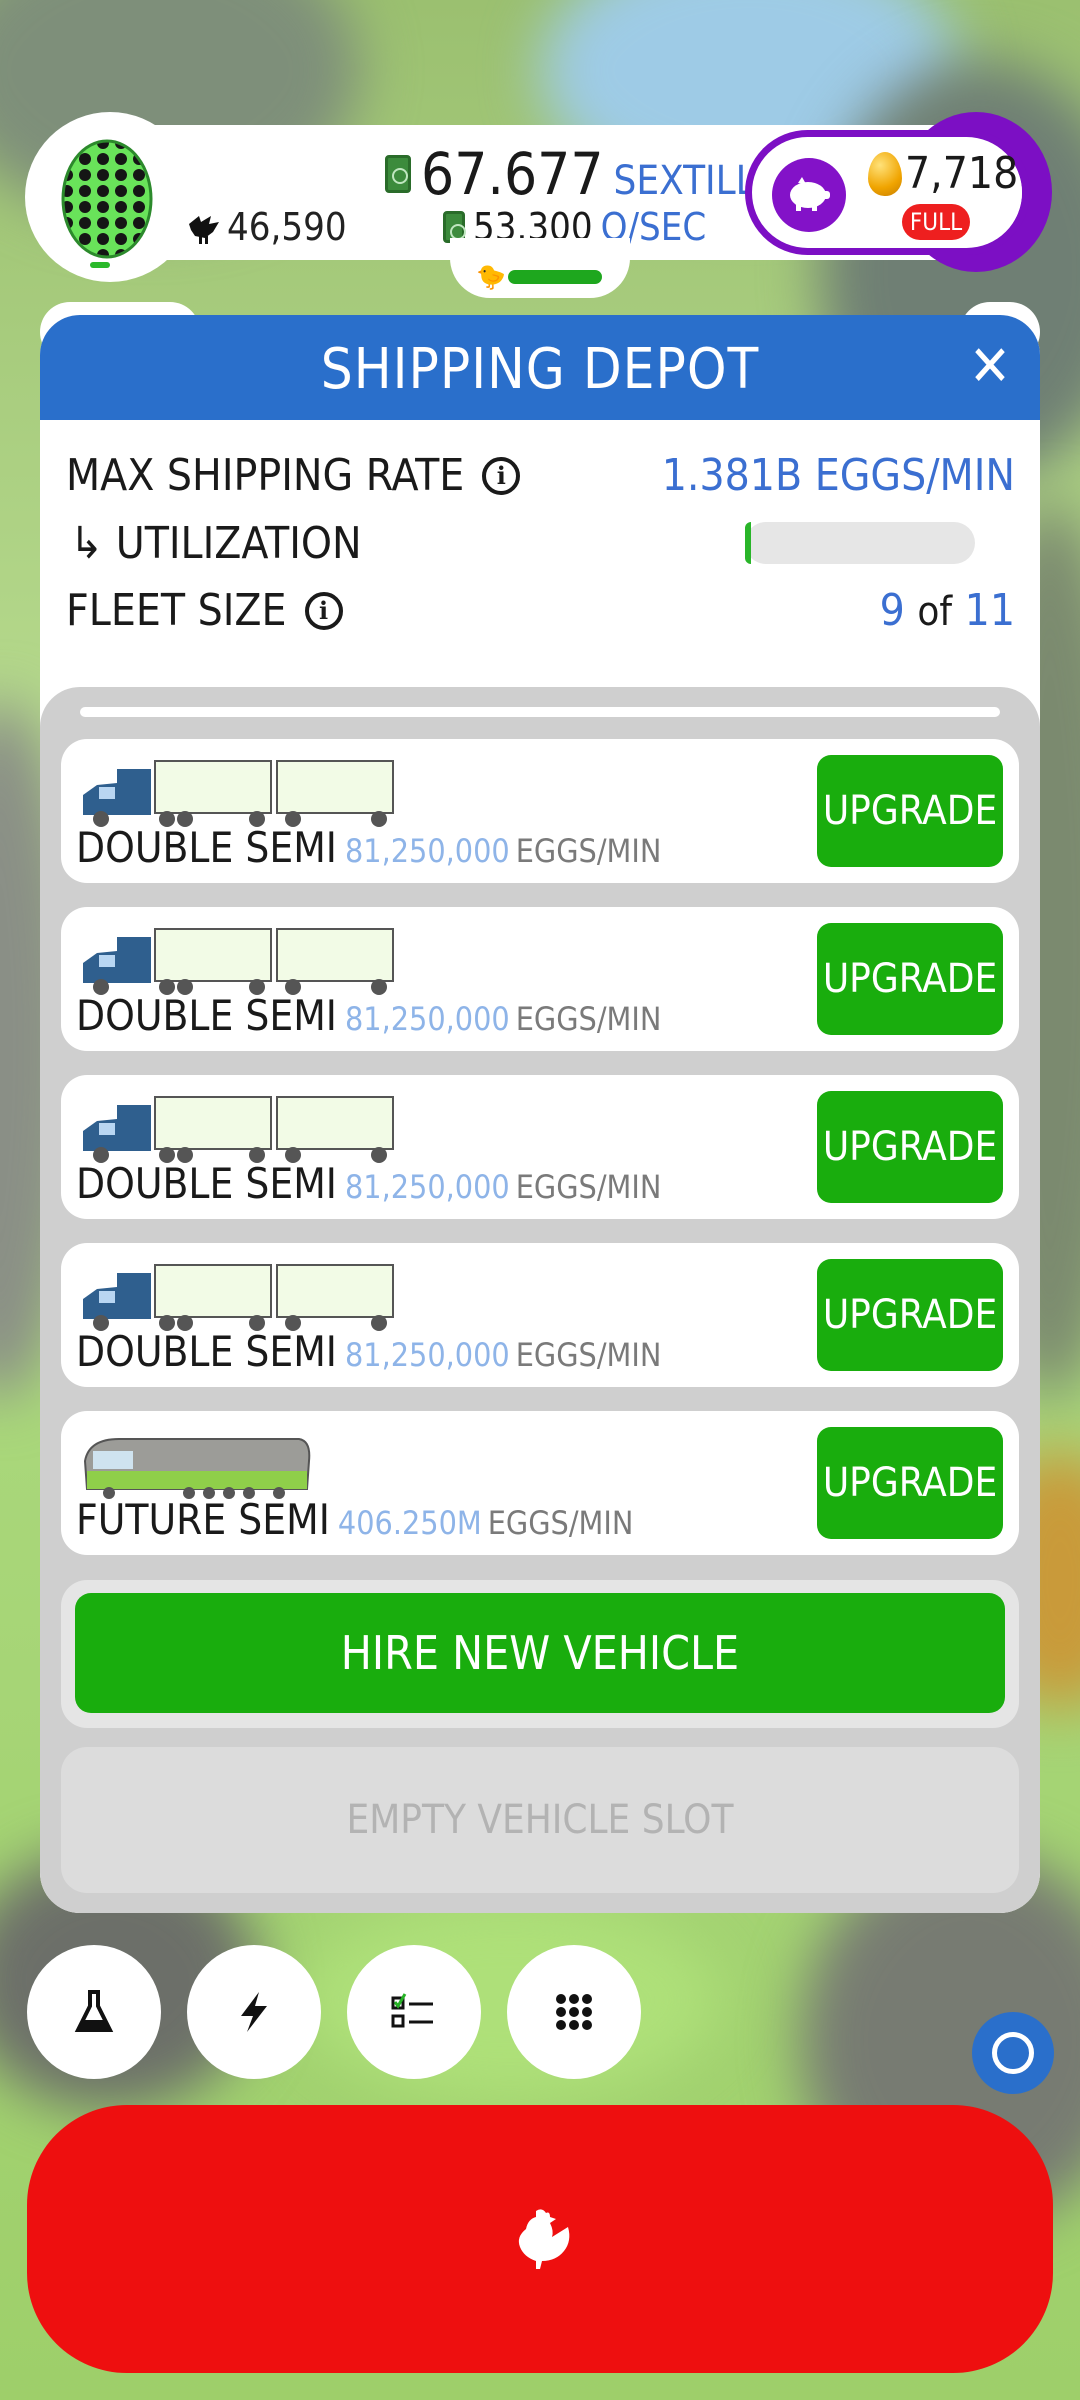 The width and height of the screenshot is (1080, 2400). I want to click on fleet-max: 11, so click(989, 610).